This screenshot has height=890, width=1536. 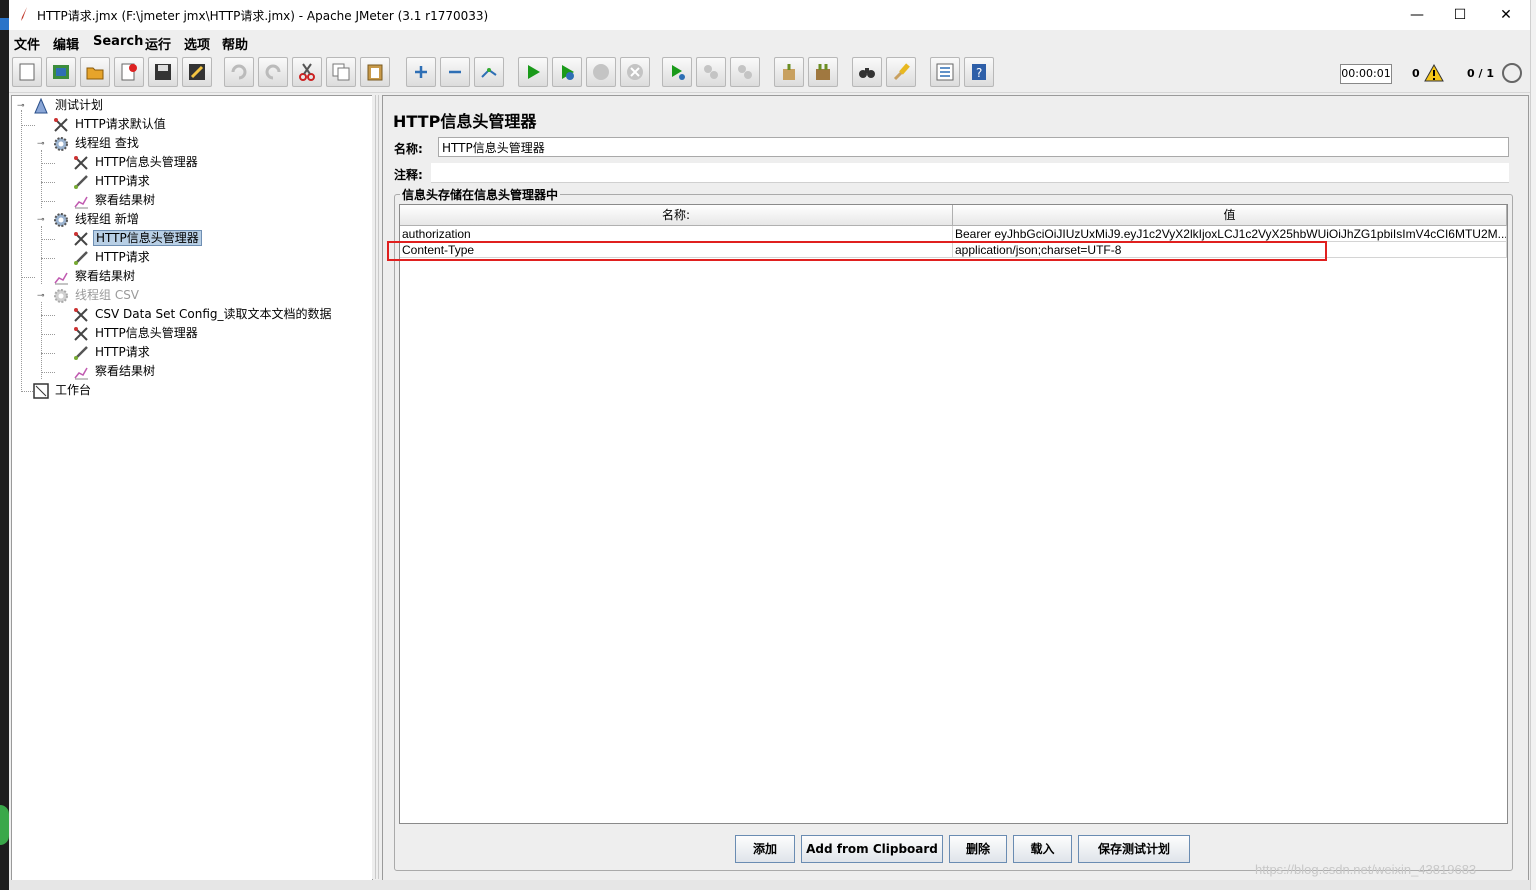 What do you see at coordinates (872, 849) in the screenshot?
I see `add-from-clipboard-button: Add from Clipboard` at bounding box center [872, 849].